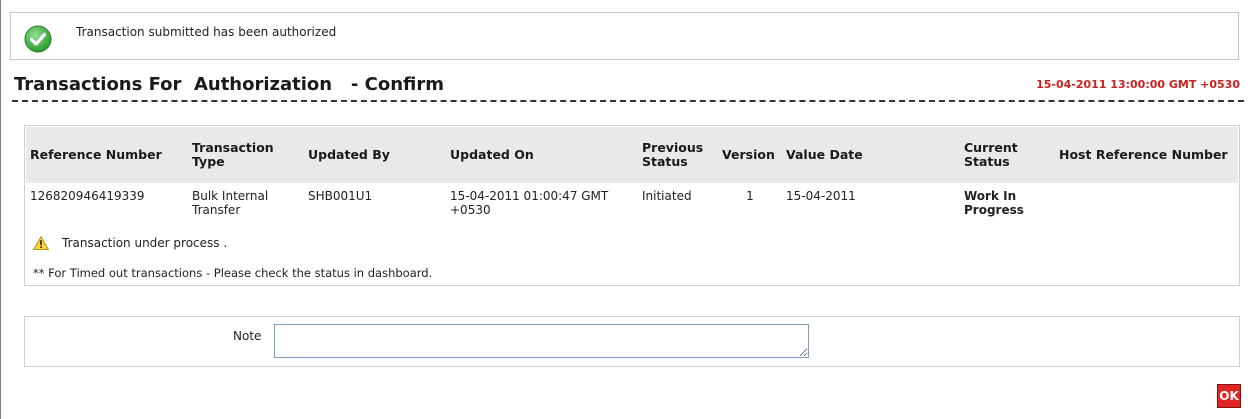 The image size is (1252, 419). Describe the element at coordinates (96, 154) in the screenshot. I see `col-reference-number: Reference Number` at that location.